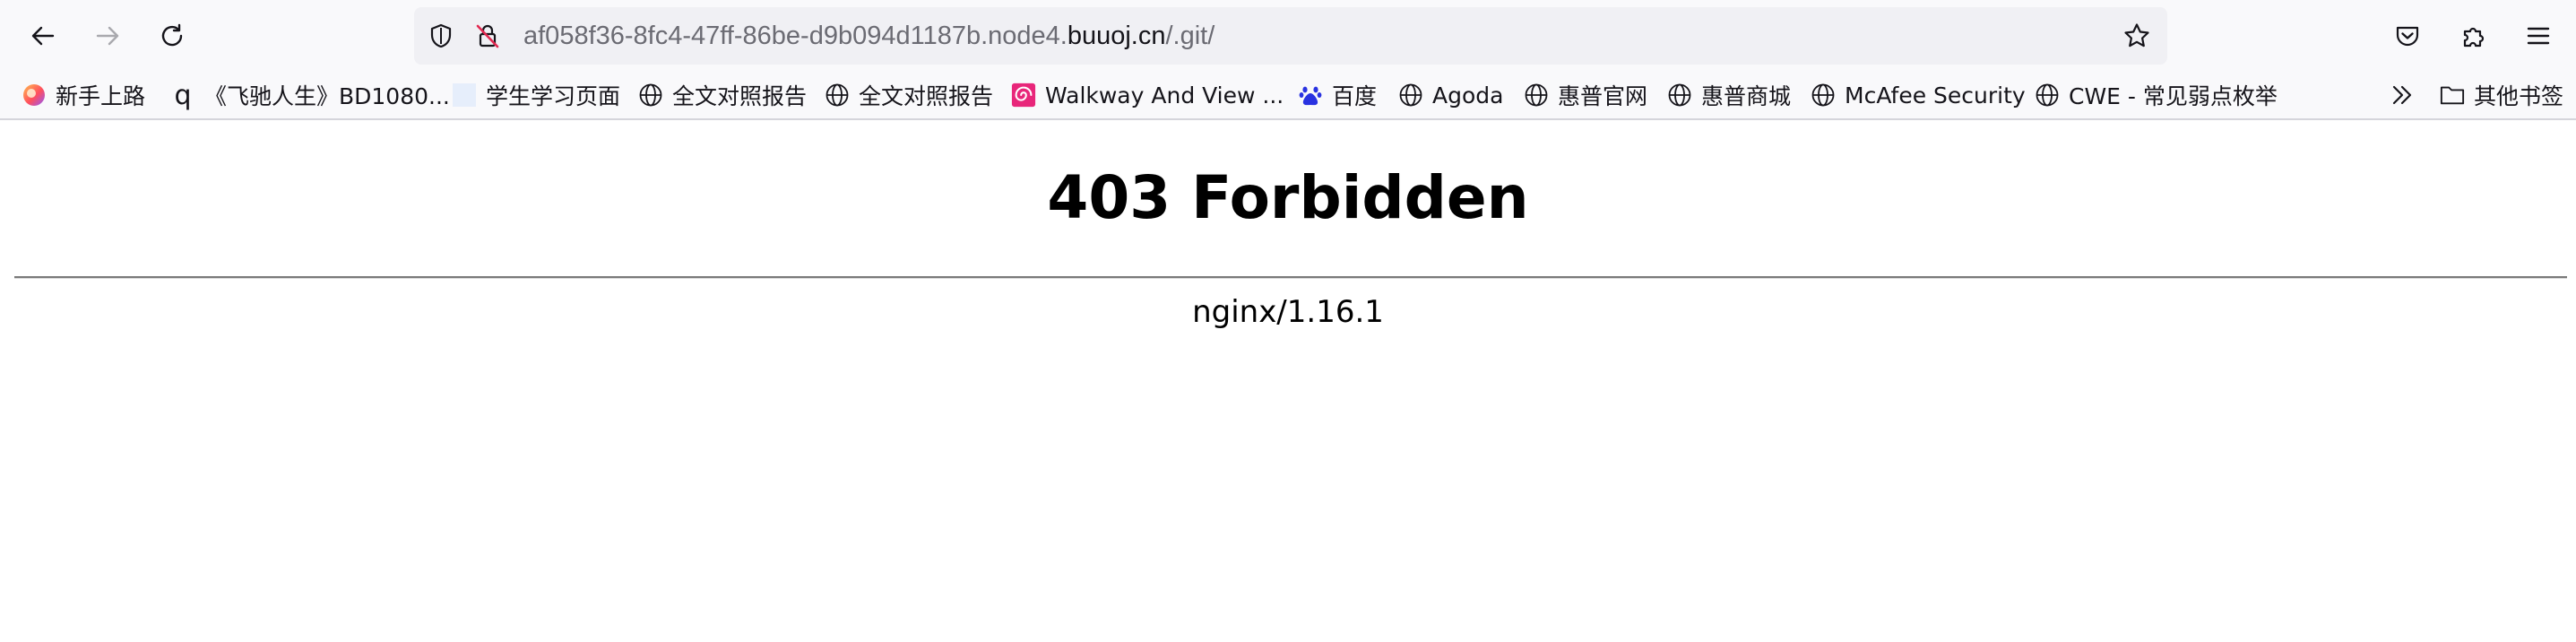 The height and width of the screenshot is (642, 2576). I want to click on bookmark-item: Agoda, so click(1450, 95).